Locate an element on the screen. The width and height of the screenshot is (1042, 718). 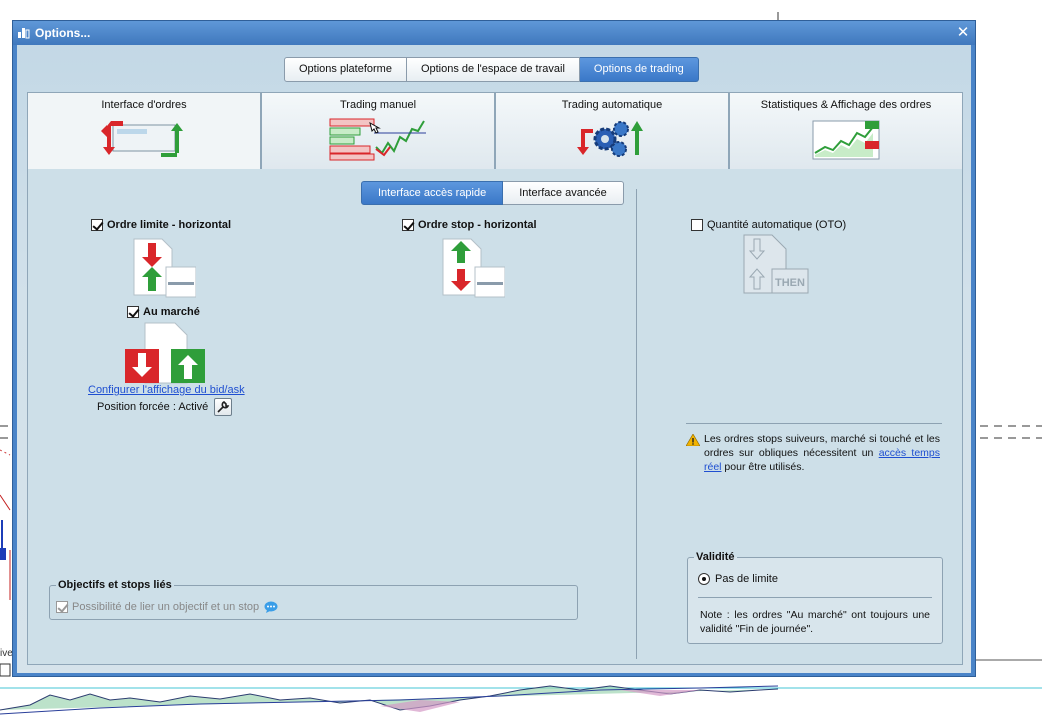
limit-order-option: Ordre limite - horizontal is located at coordinates (161, 225).